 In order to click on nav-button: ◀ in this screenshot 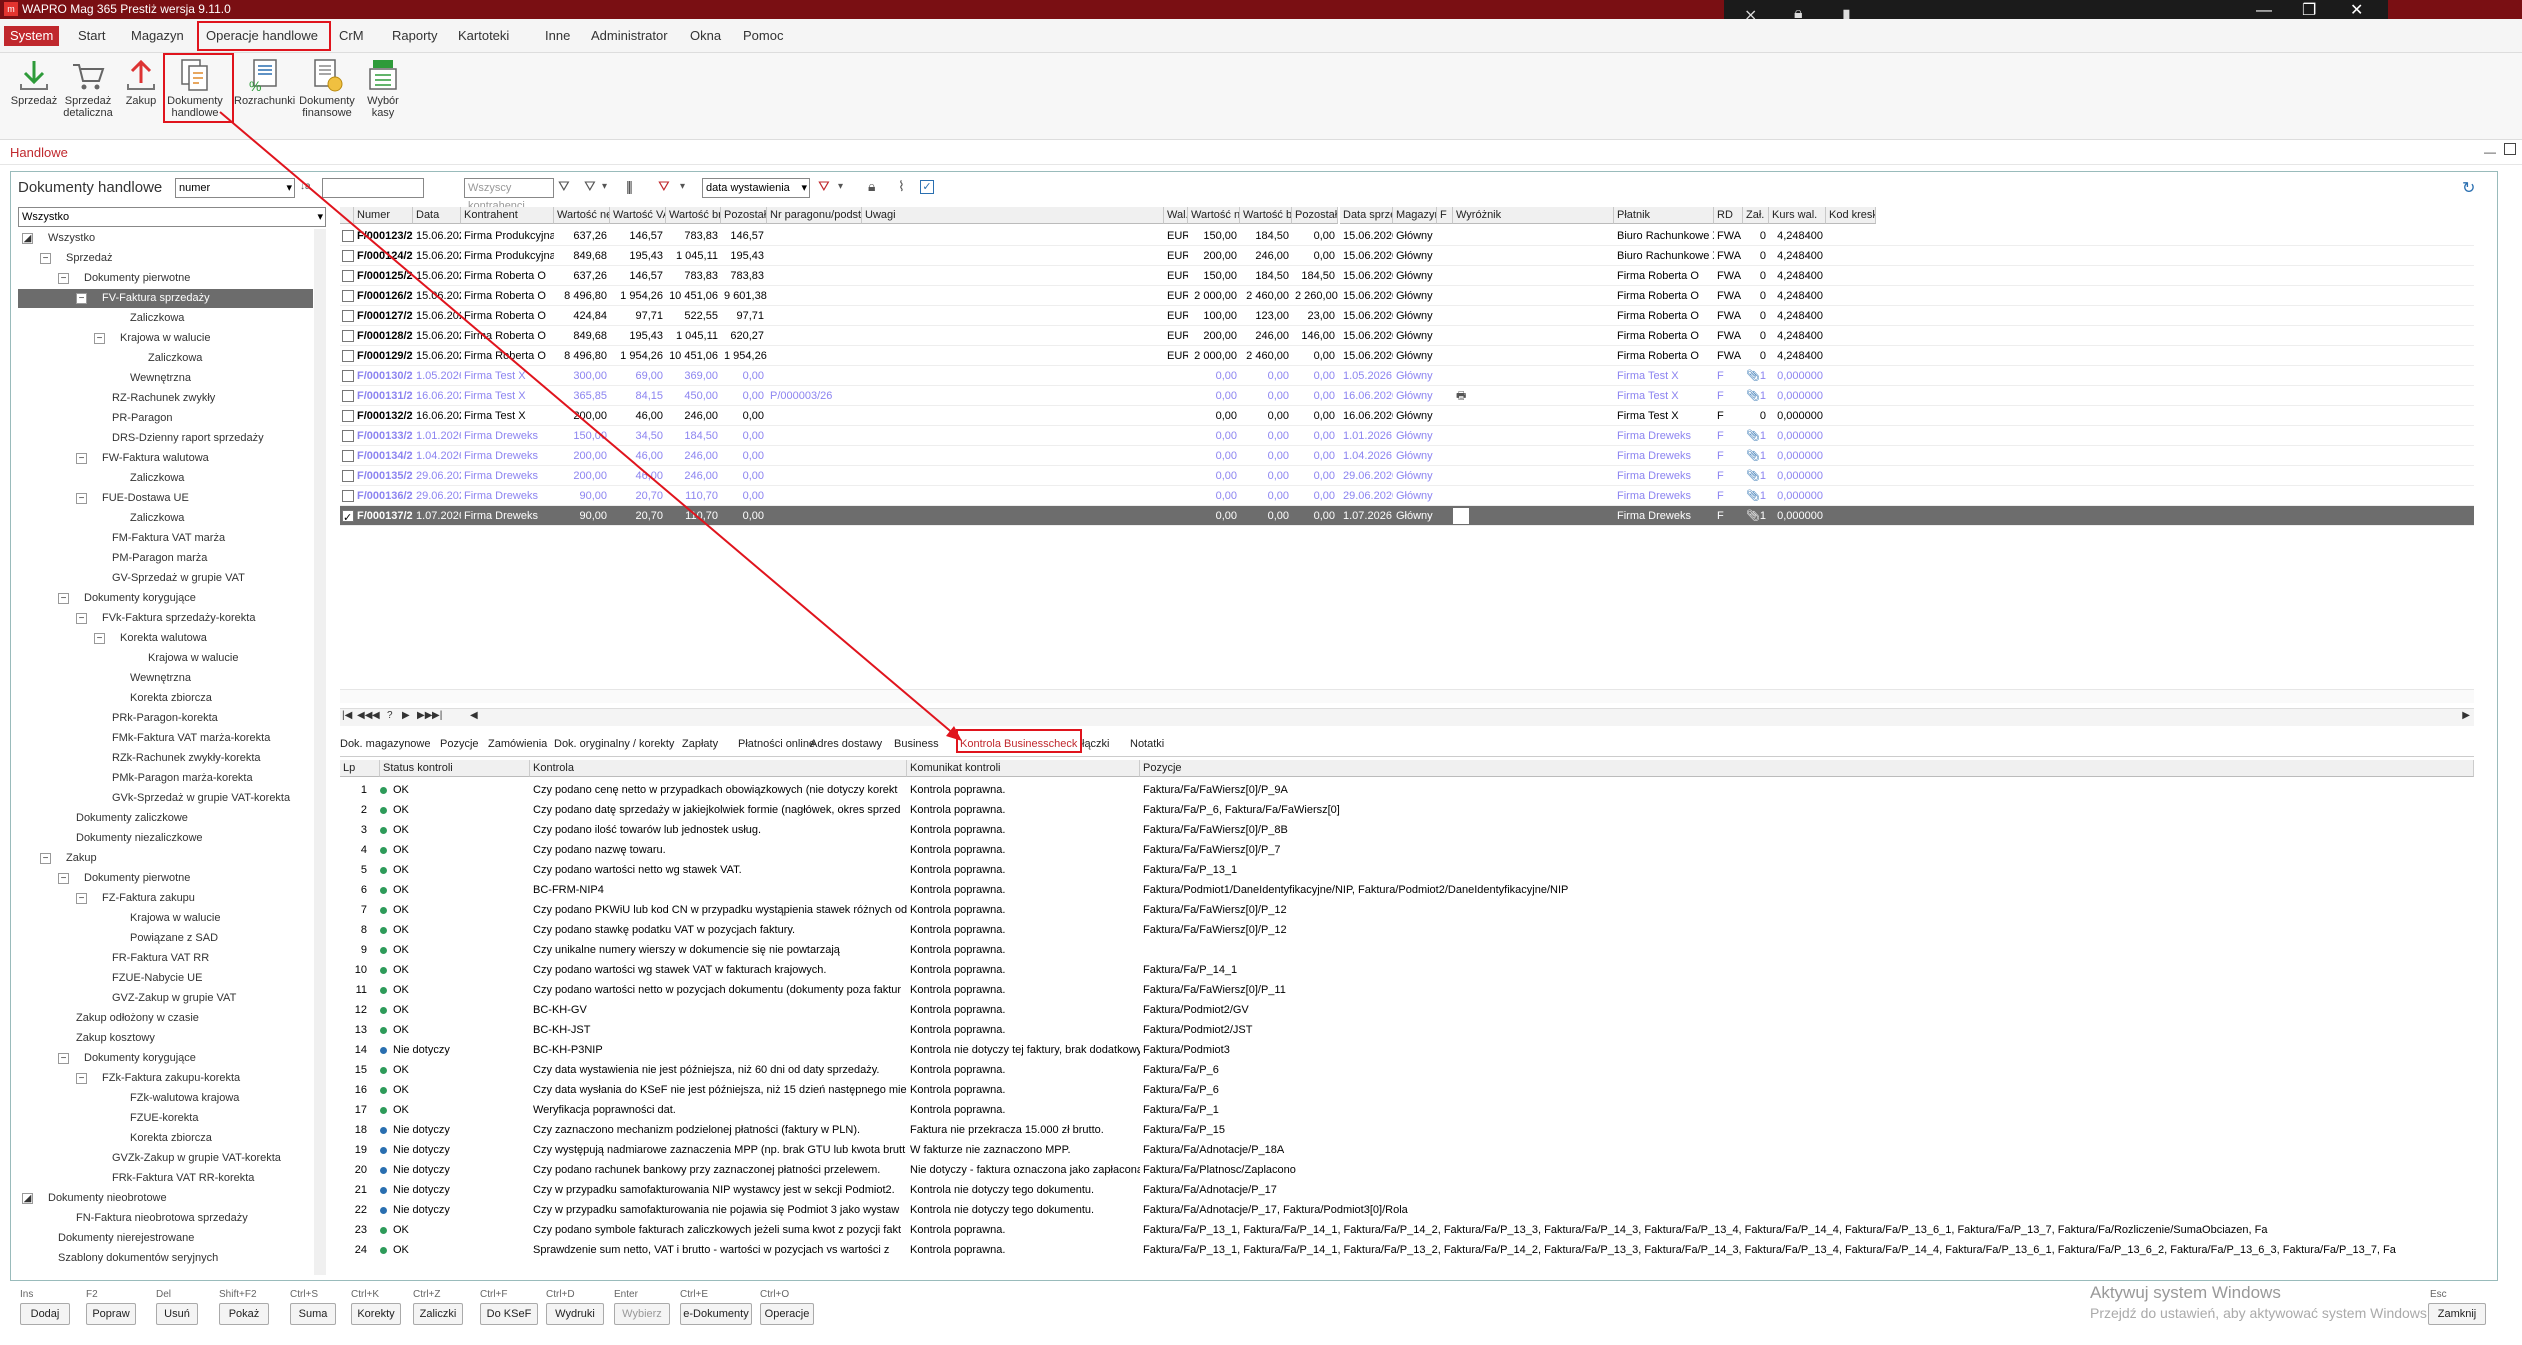, I will do `click(376, 715)`.